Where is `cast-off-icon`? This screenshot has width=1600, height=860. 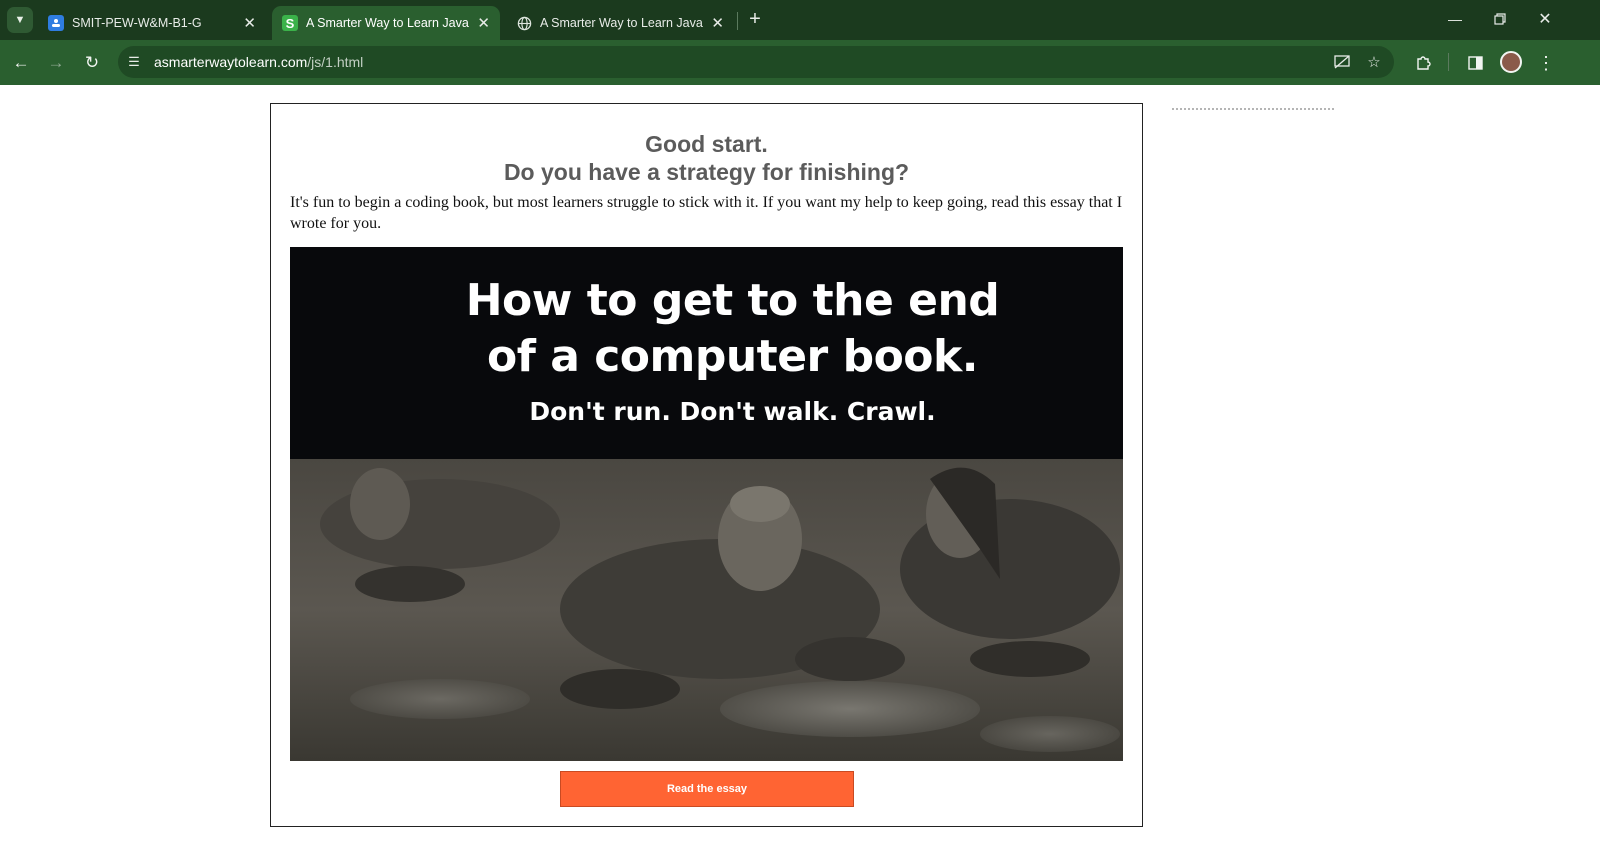 cast-off-icon is located at coordinates (1342, 62).